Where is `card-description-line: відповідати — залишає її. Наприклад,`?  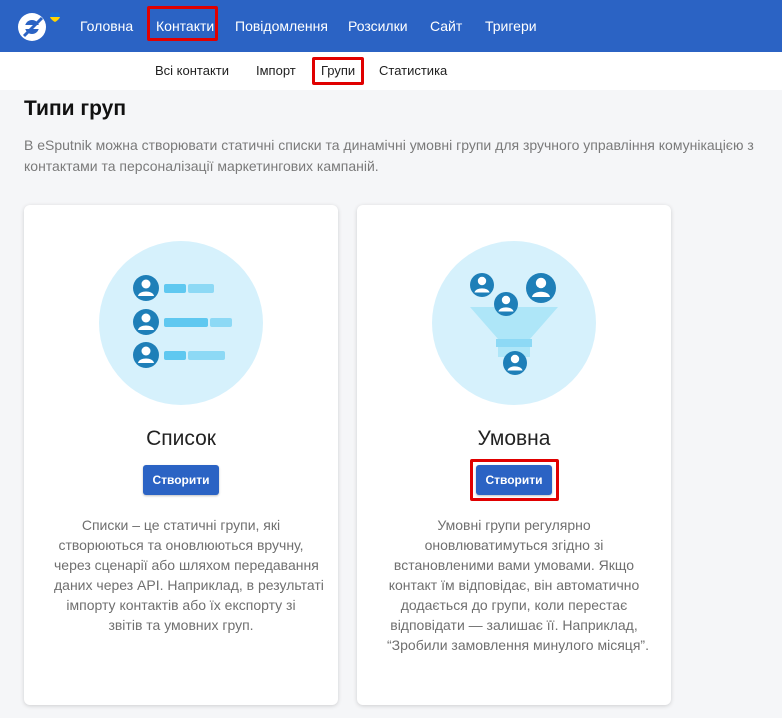
card-description-line: відповідати — залишає її. Наприклад, is located at coordinates (514, 625).